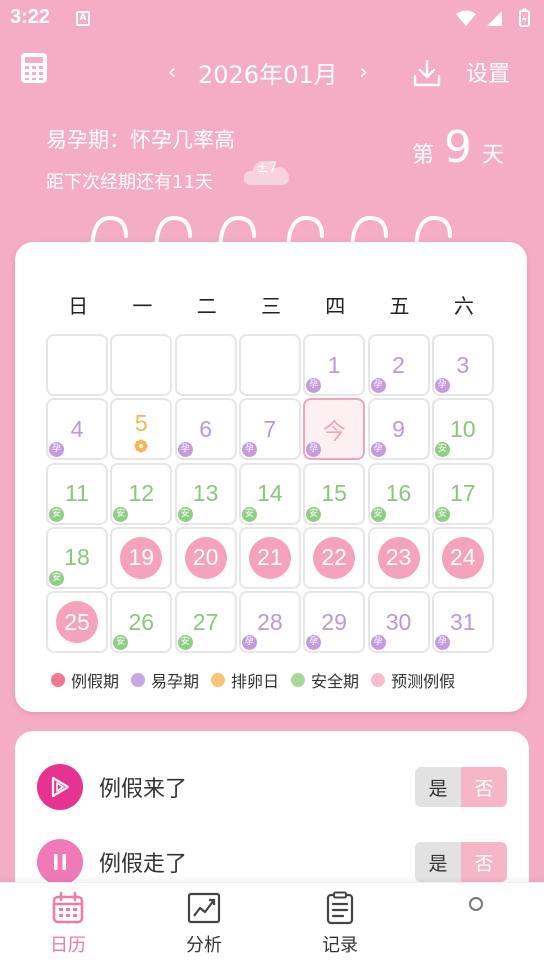  What do you see at coordinates (398, 429) in the screenshot?
I see `calendar-day-cell: 9孕` at bounding box center [398, 429].